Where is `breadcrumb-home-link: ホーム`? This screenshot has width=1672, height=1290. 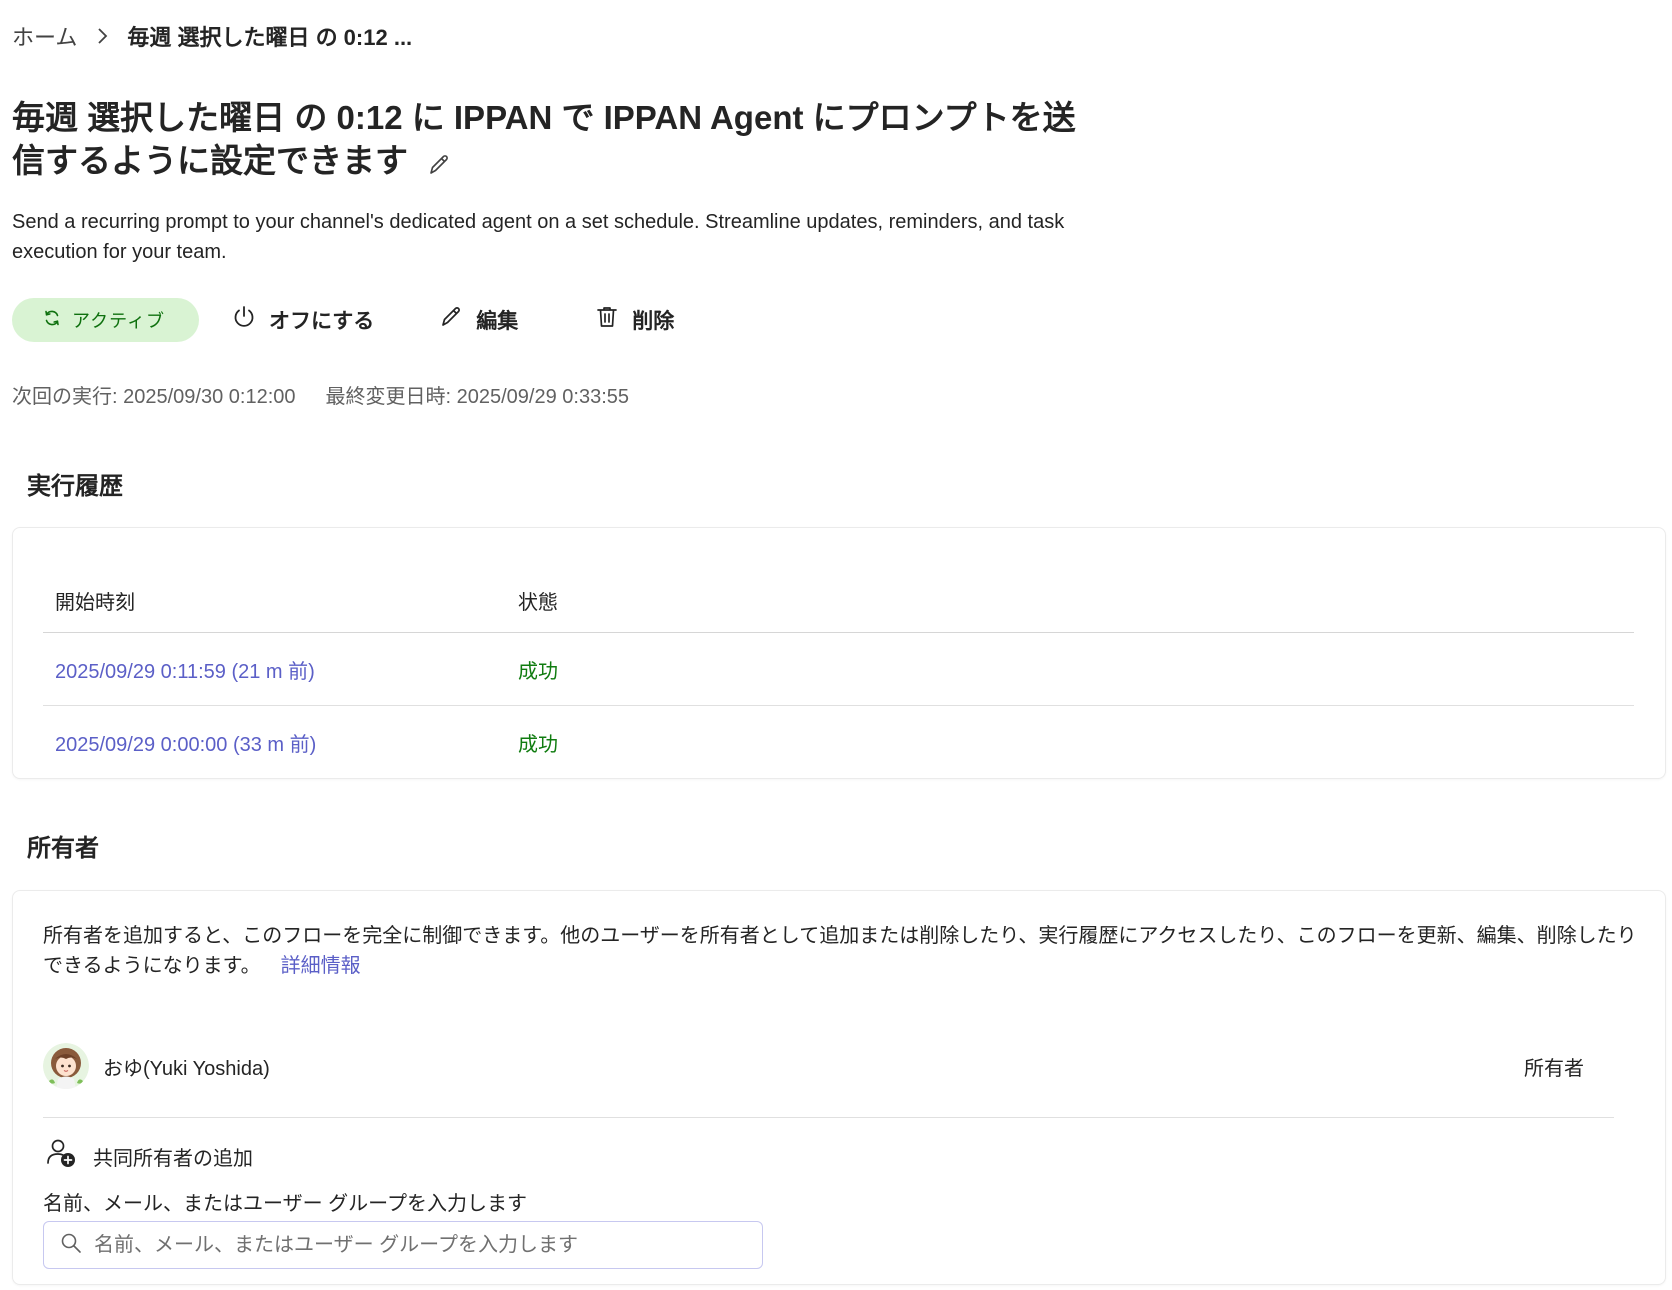 breadcrumb-home-link: ホーム is located at coordinates (44, 36).